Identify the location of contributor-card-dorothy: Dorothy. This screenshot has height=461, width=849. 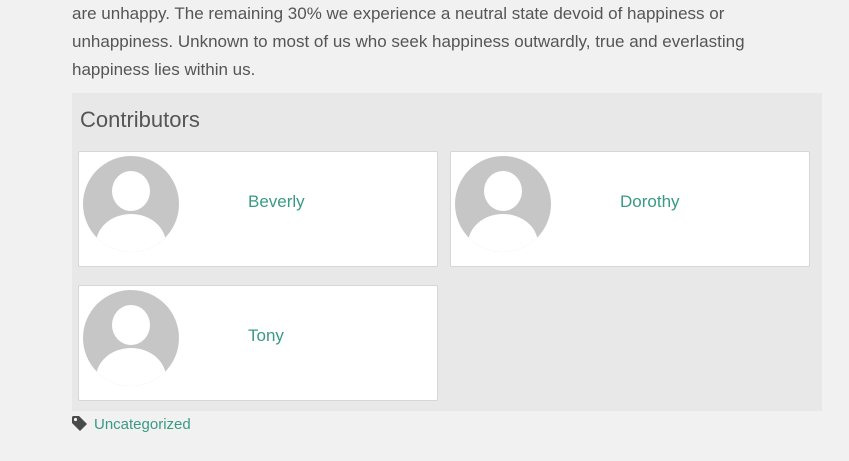
(630, 209).